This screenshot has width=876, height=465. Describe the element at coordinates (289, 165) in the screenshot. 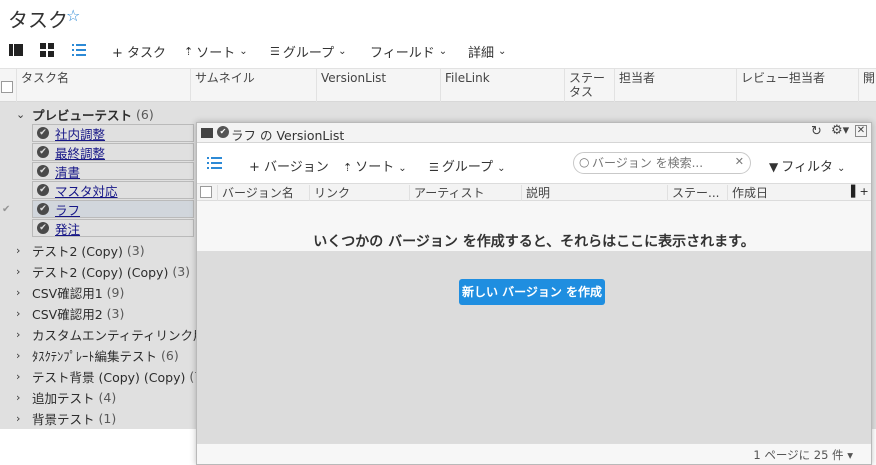

I see `add-version-button: + バージョン` at that location.